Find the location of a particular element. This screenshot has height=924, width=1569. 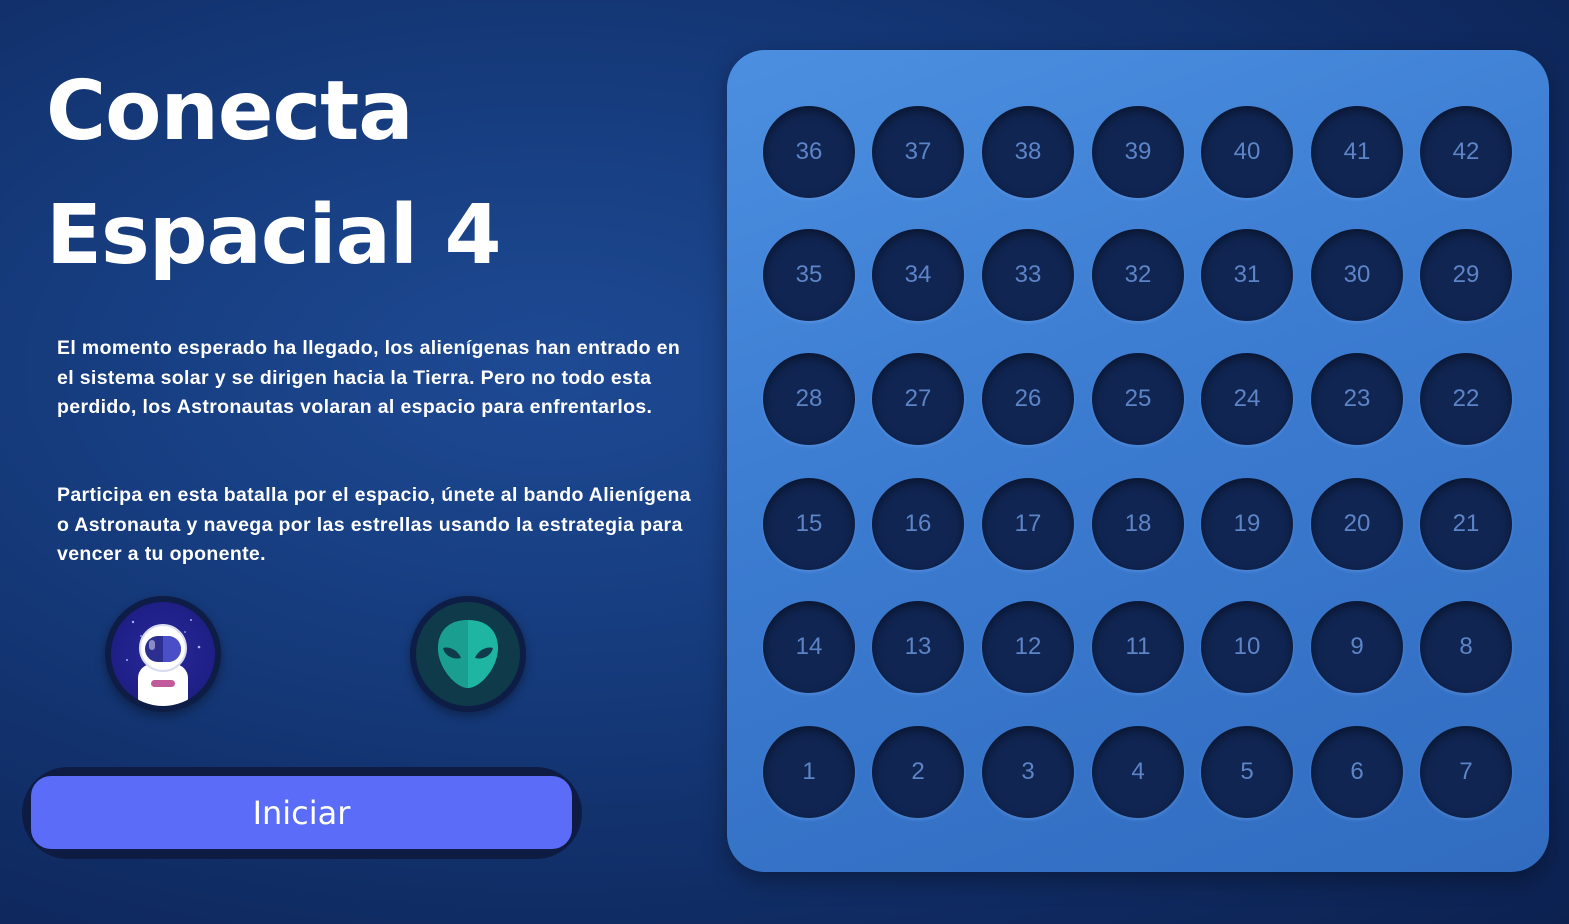

board-cell-30: 30 is located at coordinates (1357, 275).